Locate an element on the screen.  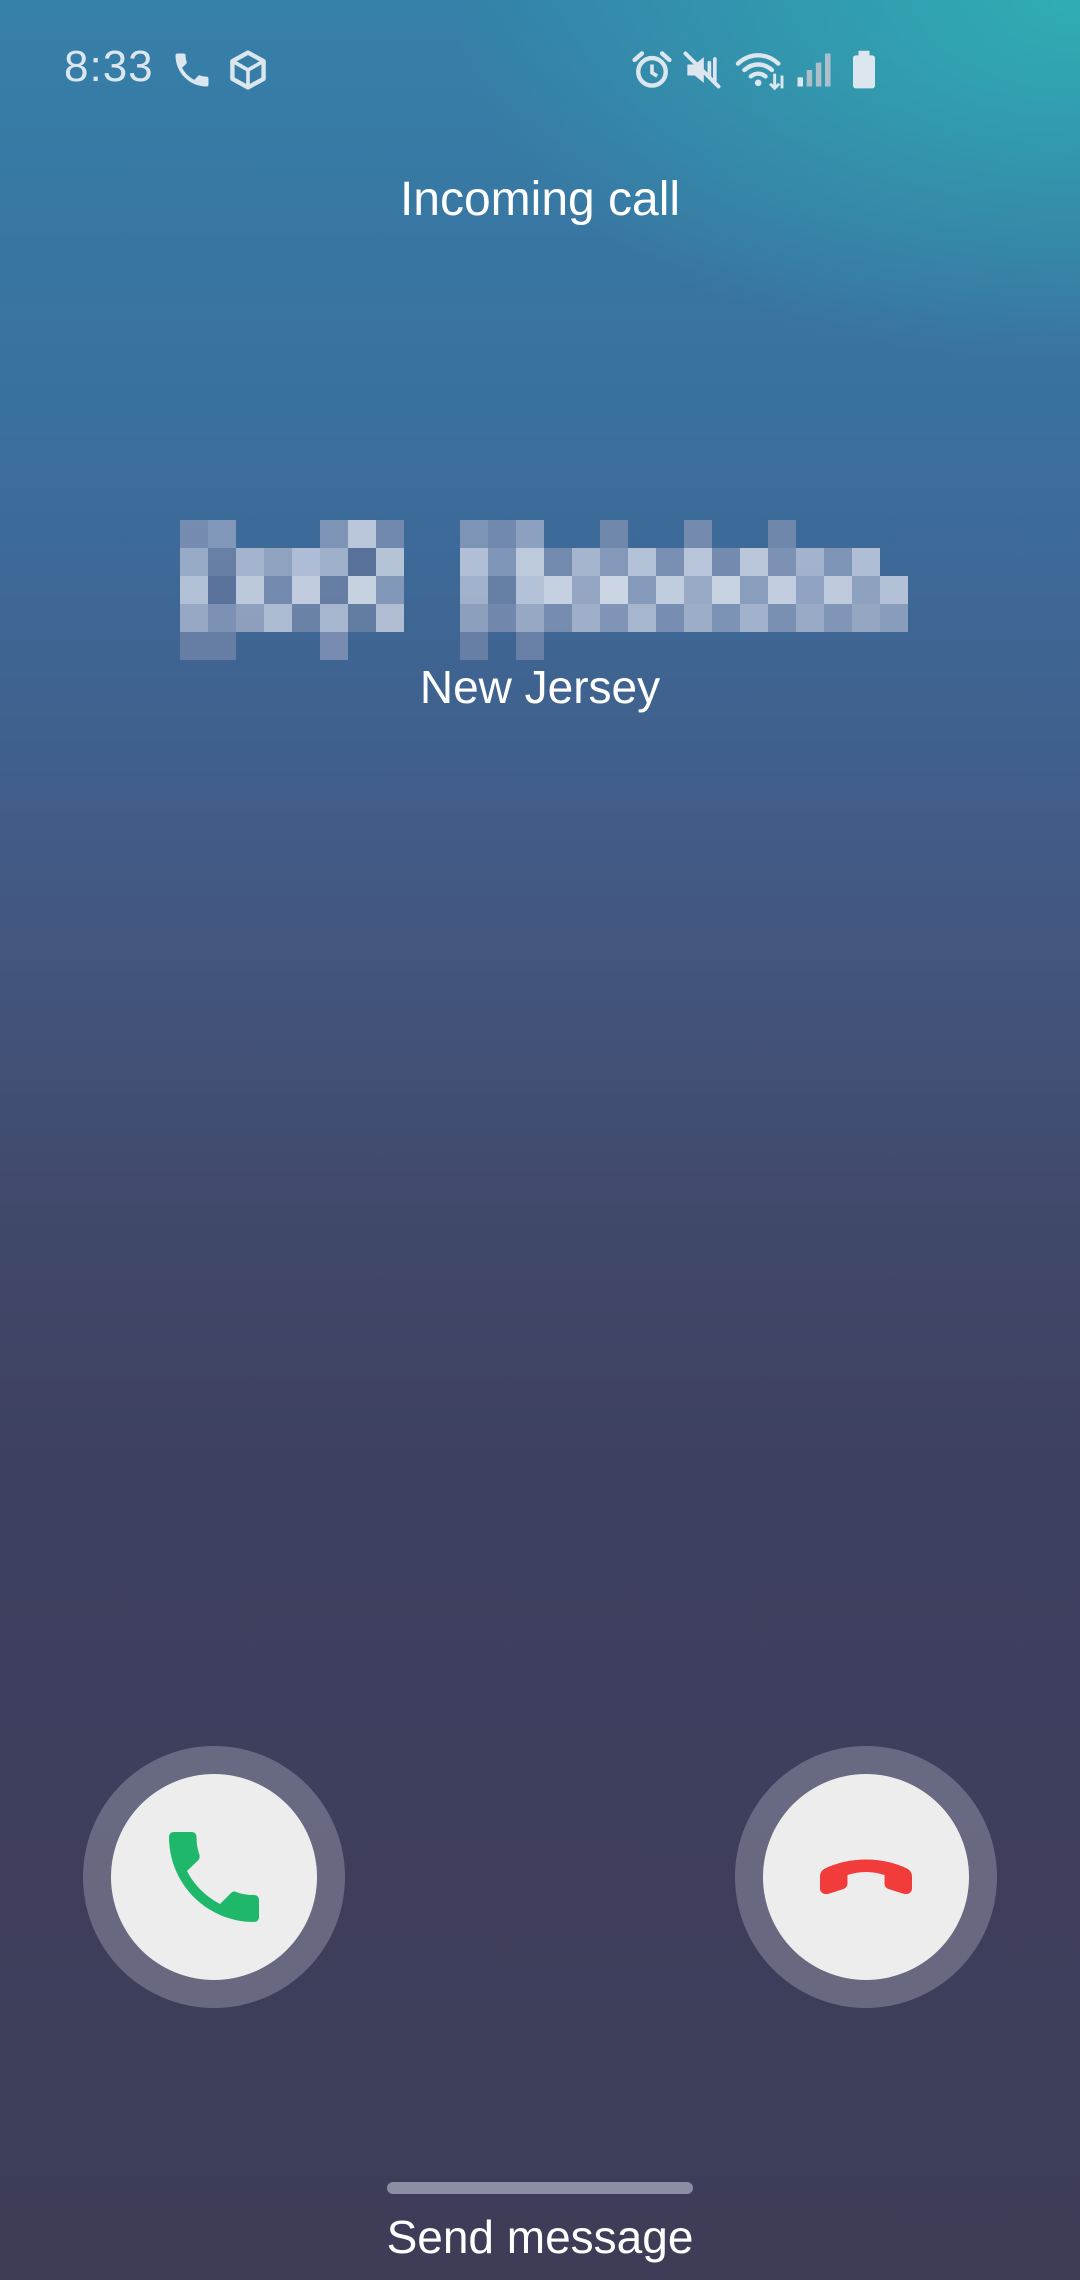
accept-call-button is located at coordinates (214, 1877).